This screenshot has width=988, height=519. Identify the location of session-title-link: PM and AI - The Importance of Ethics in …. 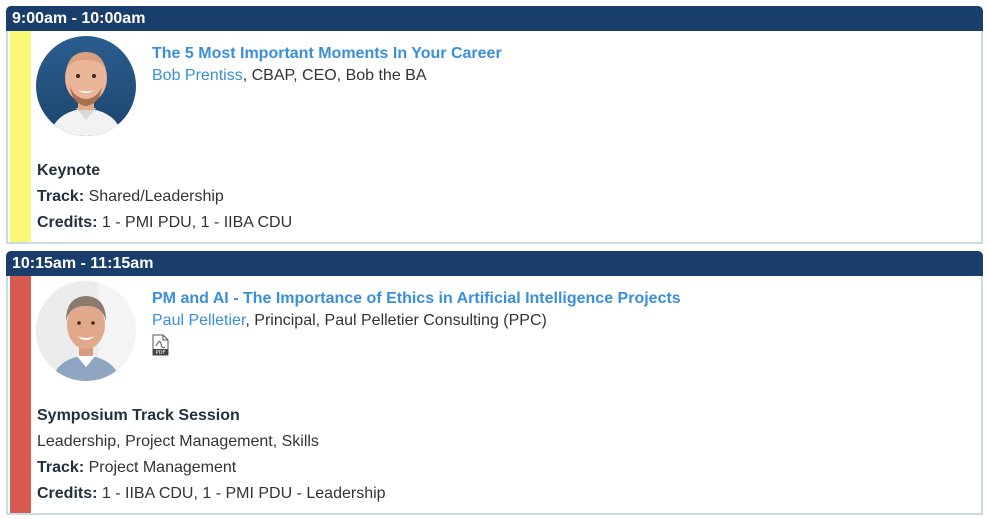
(416, 299).